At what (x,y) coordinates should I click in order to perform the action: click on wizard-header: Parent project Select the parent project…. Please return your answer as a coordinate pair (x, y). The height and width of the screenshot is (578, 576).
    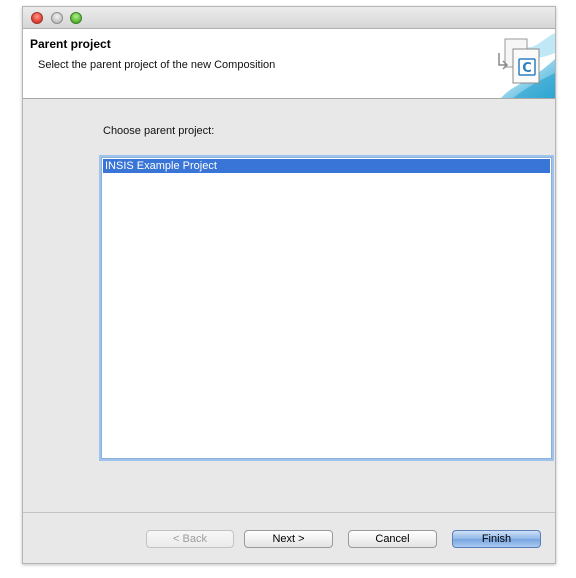
    Looking at the image, I should click on (289, 64).